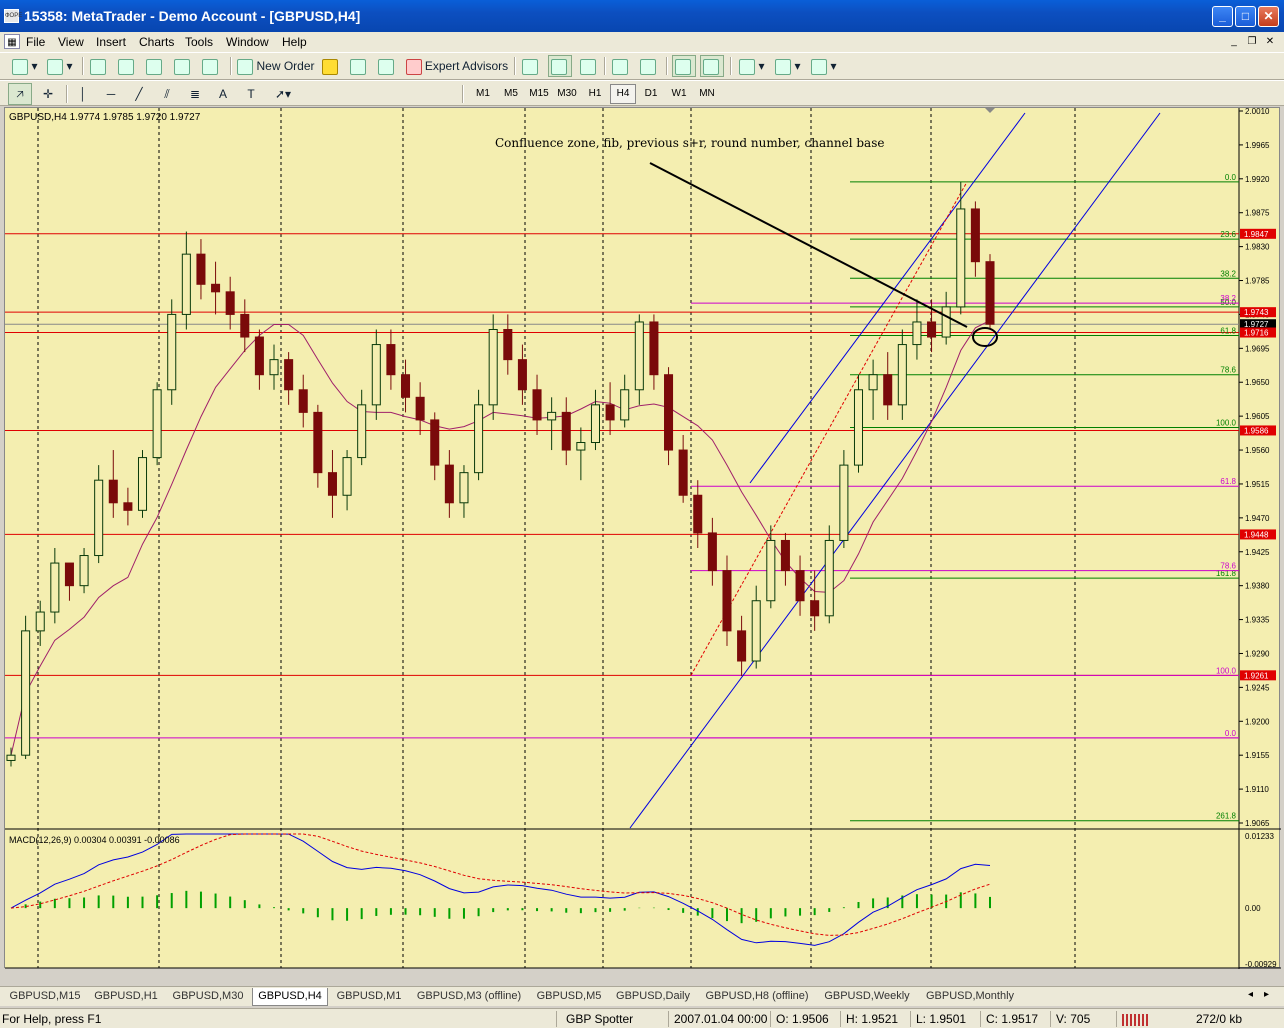 Image resolution: width=1284 pixels, height=1028 pixels. I want to click on child-window-icon: ▦, so click(12, 41).